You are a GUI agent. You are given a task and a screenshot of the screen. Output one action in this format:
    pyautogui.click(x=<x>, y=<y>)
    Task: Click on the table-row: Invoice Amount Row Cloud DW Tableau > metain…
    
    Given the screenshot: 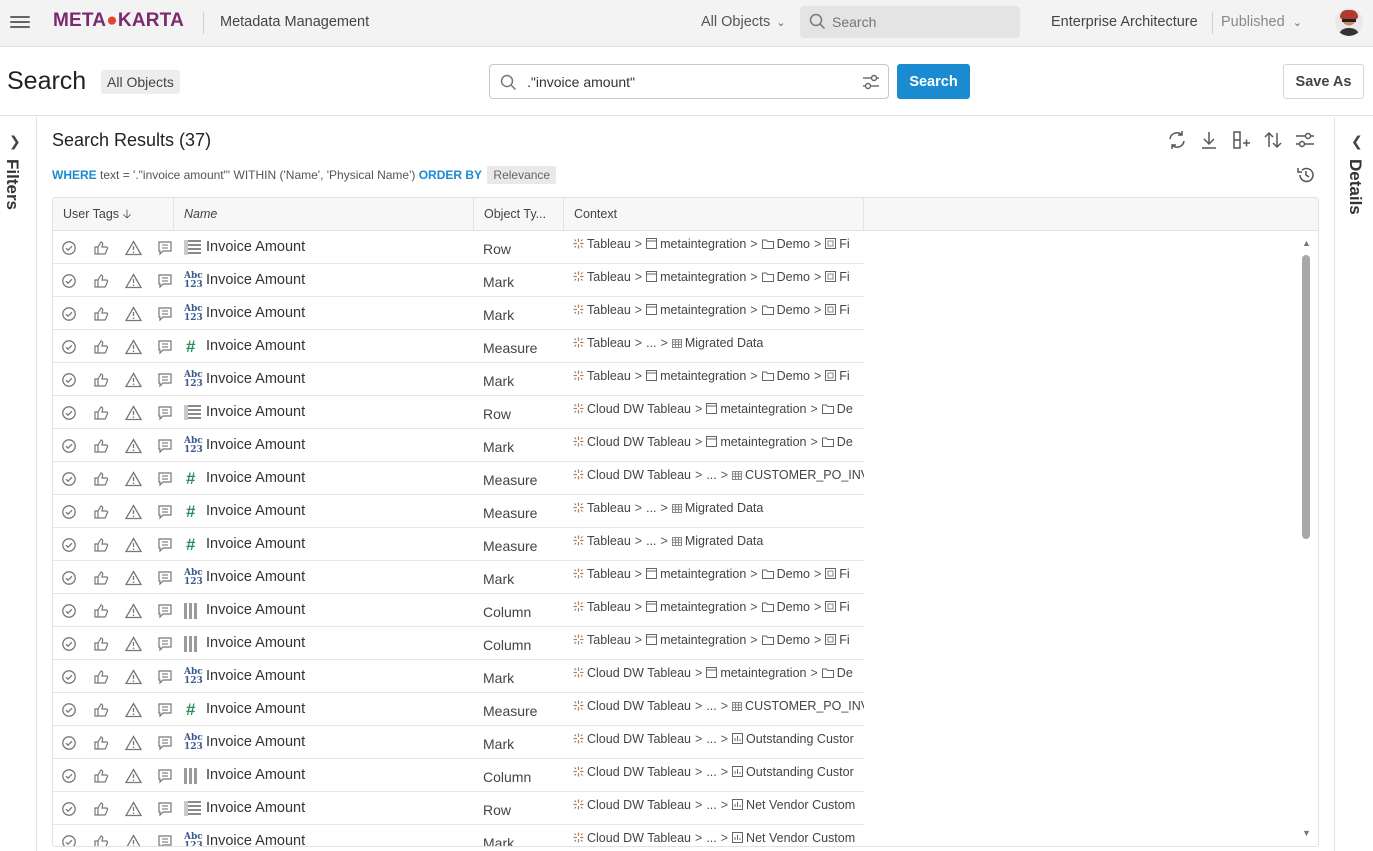 What is the action you would take?
    pyautogui.click(x=458, y=412)
    